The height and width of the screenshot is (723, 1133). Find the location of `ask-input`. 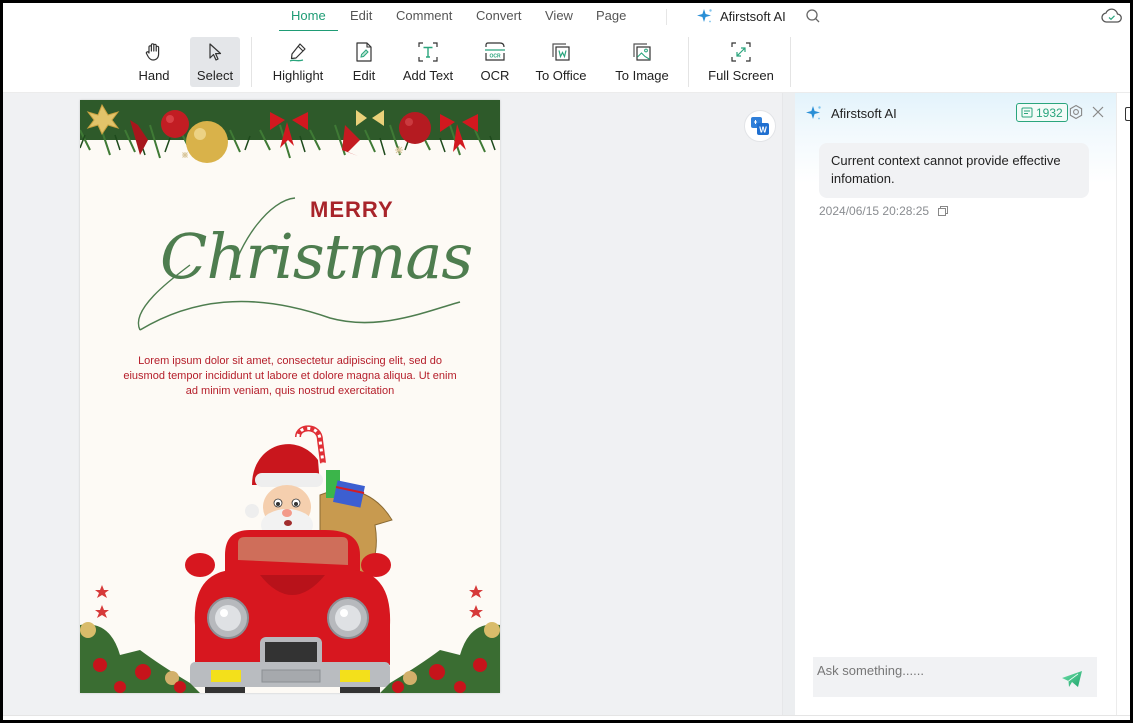

ask-input is located at coordinates (933, 670).